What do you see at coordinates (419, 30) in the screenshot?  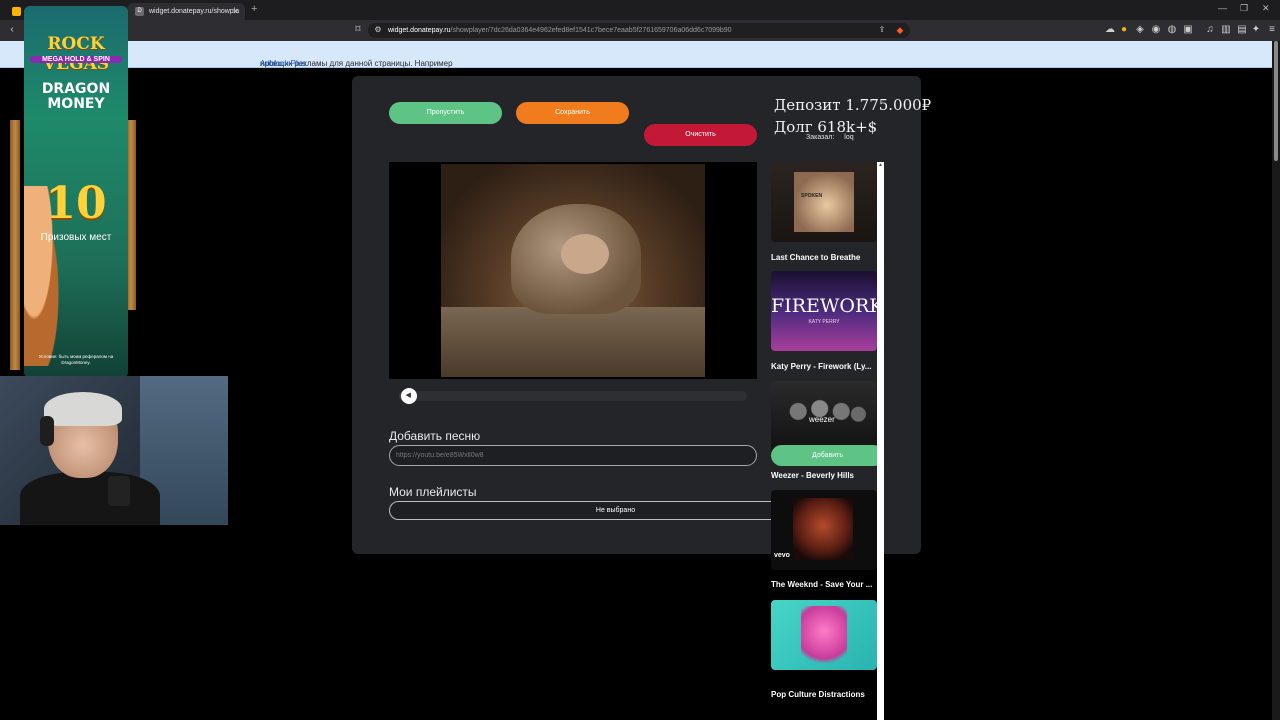 I see `url-host: widget.donatepay.ru` at bounding box center [419, 30].